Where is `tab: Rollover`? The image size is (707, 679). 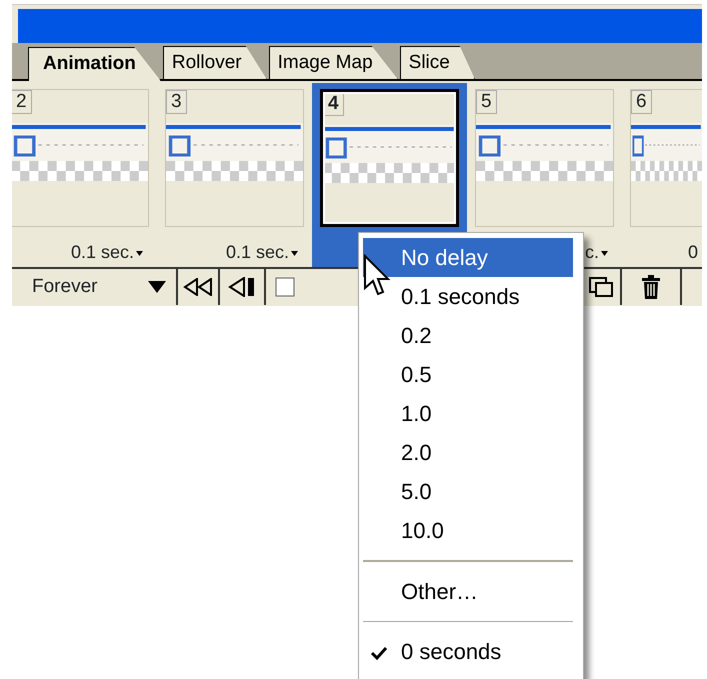
tab: Rollover is located at coordinates (214, 62).